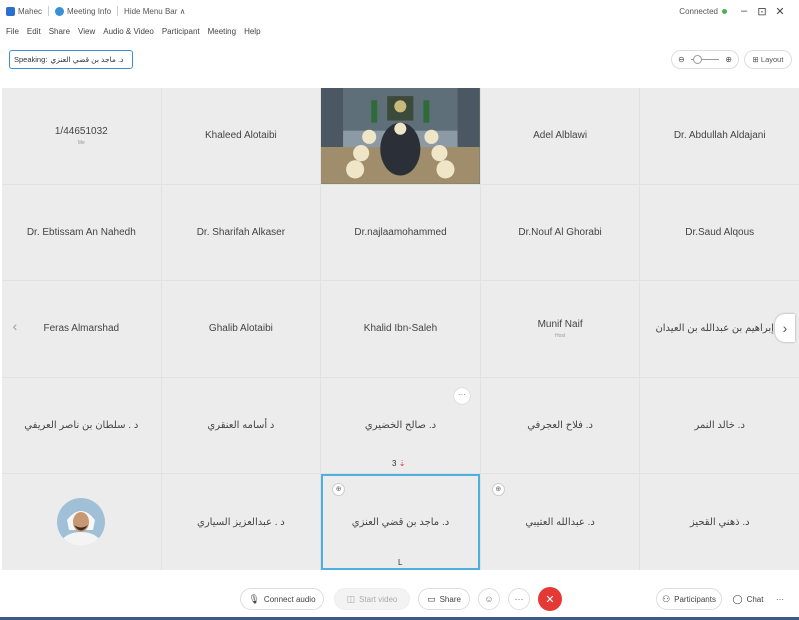 The image size is (799, 620). I want to click on active-speaker-indicator: Speaking: د. ماجد بن قضي العنزي, so click(71, 59).